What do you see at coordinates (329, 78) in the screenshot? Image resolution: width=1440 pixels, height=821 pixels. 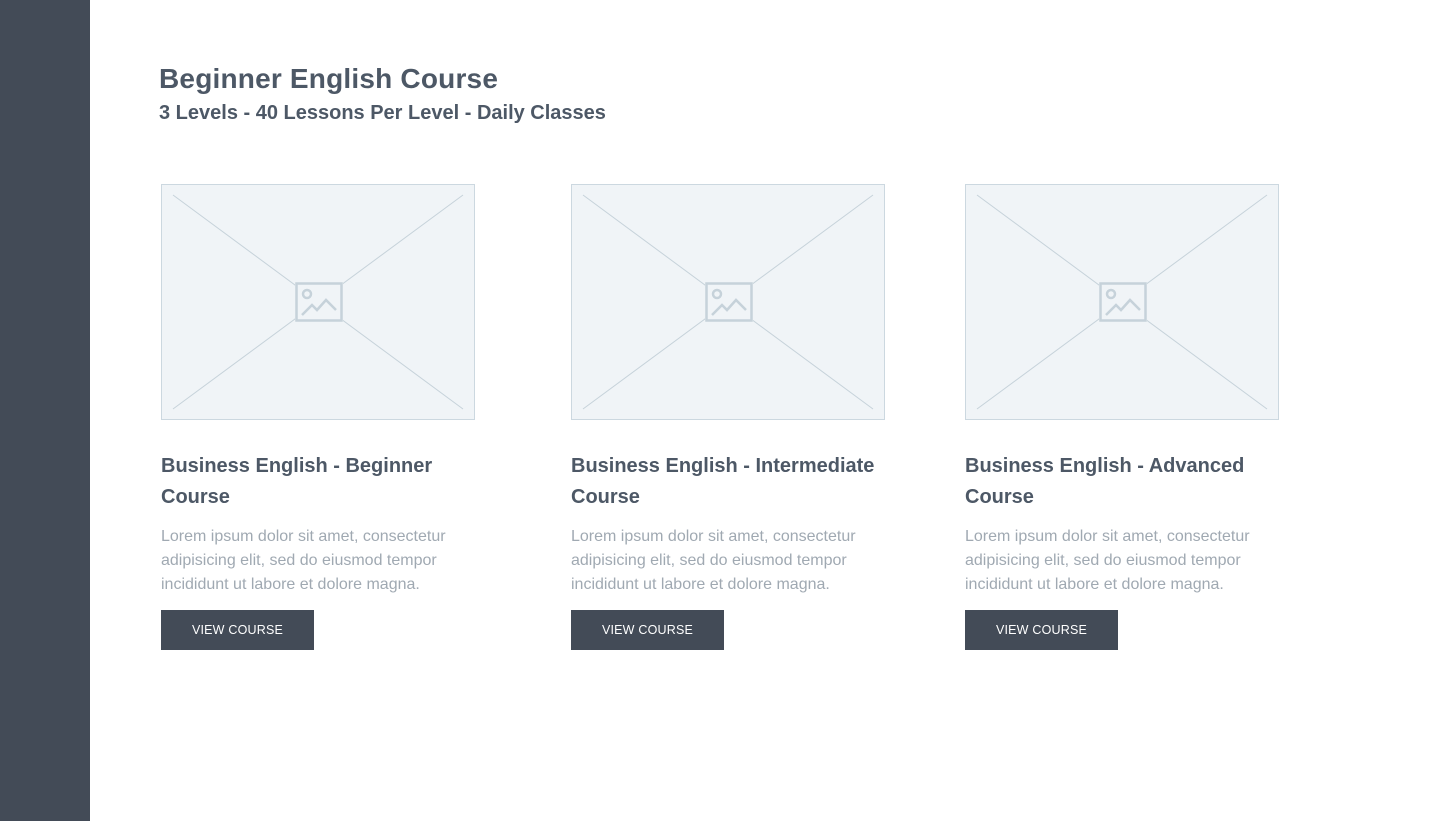 I see `page-title: Beginner English Course` at bounding box center [329, 78].